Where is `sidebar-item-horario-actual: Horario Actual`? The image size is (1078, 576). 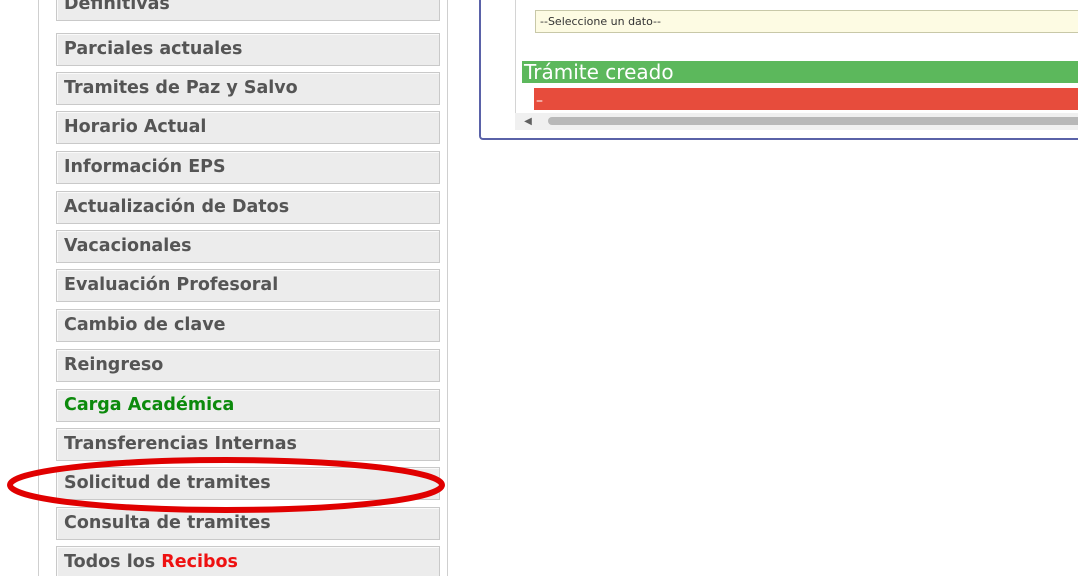 sidebar-item-horario-actual: Horario Actual is located at coordinates (248, 127).